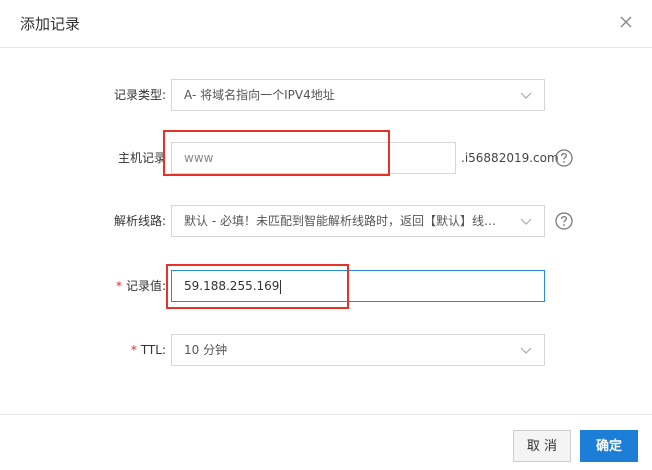 The width and height of the screenshot is (652, 470). Describe the element at coordinates (259, 95) in the screenshot. I see `record-type-value: A- 将域名指向一个IPV4地址` at that location.